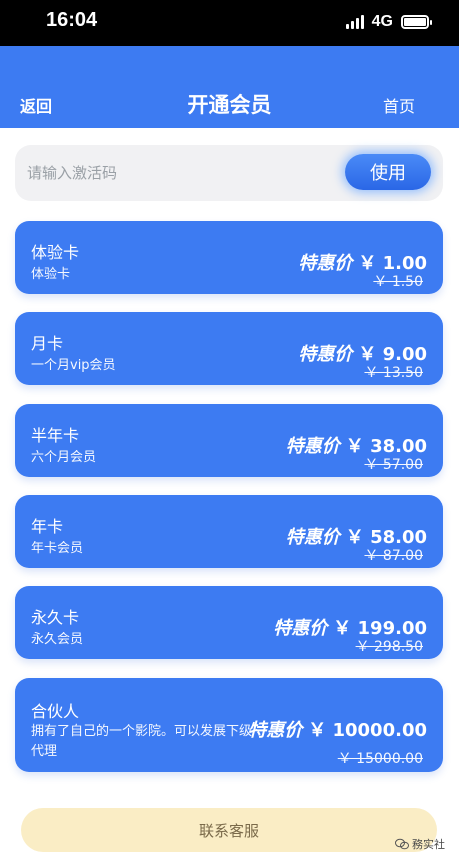 This screenshot has height=864, width=459. I want to click on home-button: 首页, so click(399, 105).